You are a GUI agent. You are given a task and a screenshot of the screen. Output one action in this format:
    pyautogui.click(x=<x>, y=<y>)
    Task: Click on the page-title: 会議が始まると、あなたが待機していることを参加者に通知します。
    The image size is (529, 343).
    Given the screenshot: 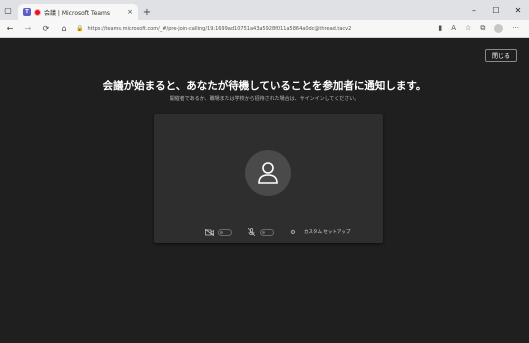 What is the action you would take?
    pyautogui.click(x=264, y=86)
    